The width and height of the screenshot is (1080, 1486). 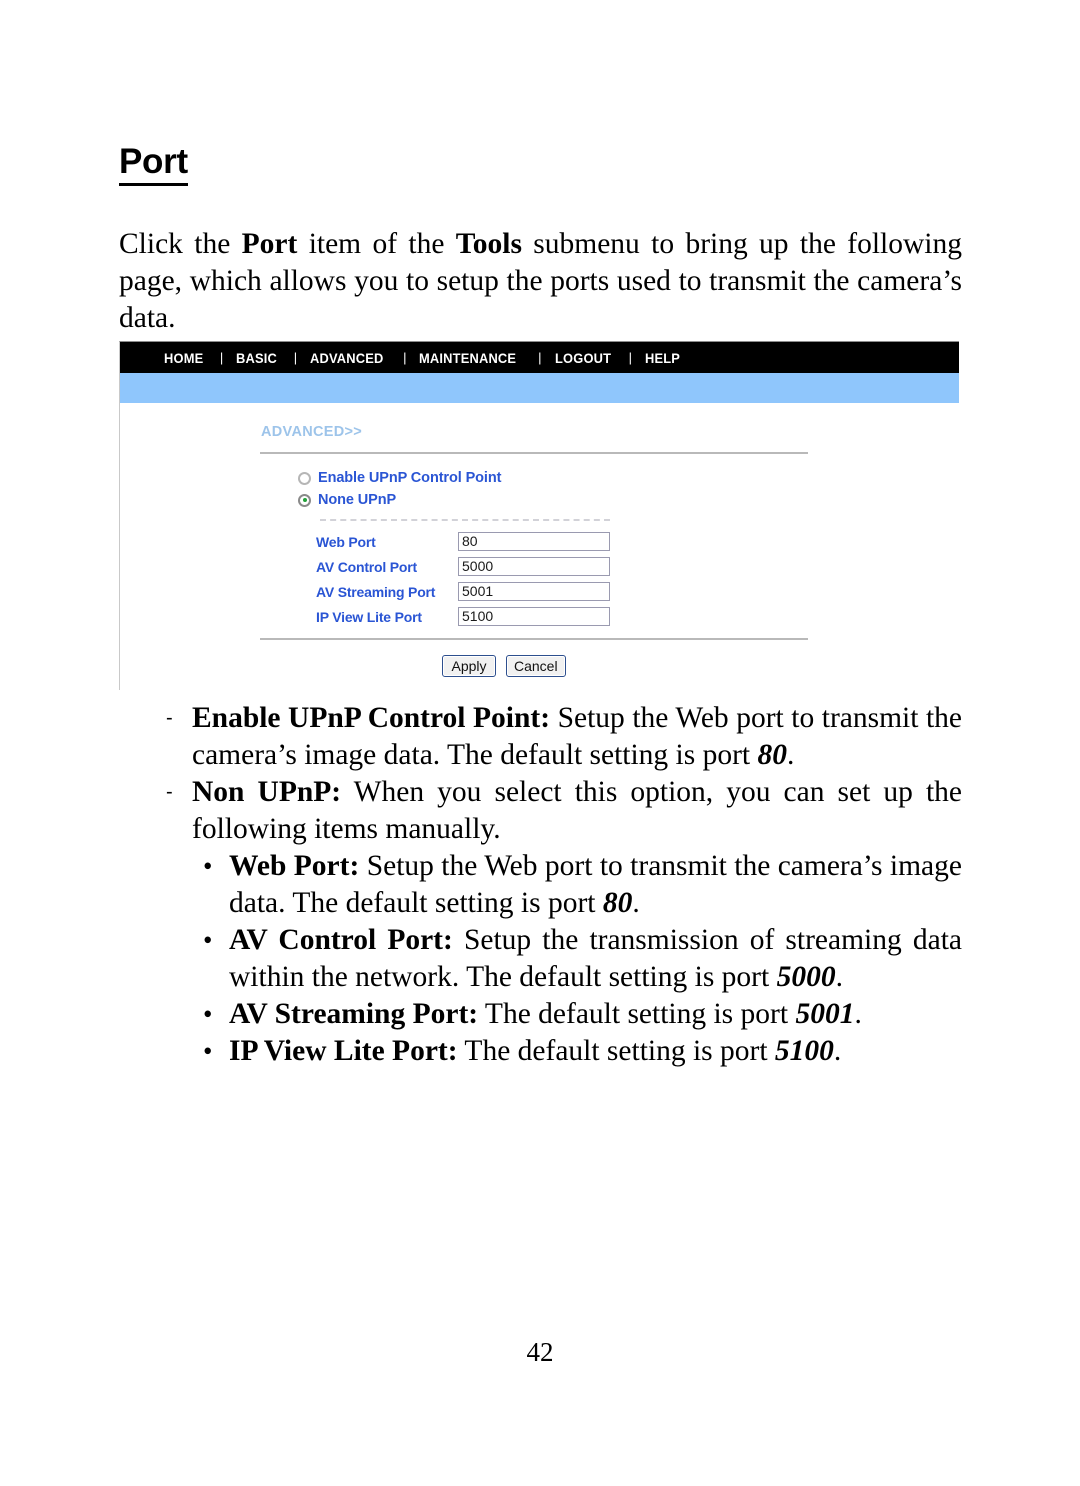 What do you see at coordinates (341, 940) in the screenshot?
I see `list-item-lead: AV Control Port:` at bounding box center [341, 940].